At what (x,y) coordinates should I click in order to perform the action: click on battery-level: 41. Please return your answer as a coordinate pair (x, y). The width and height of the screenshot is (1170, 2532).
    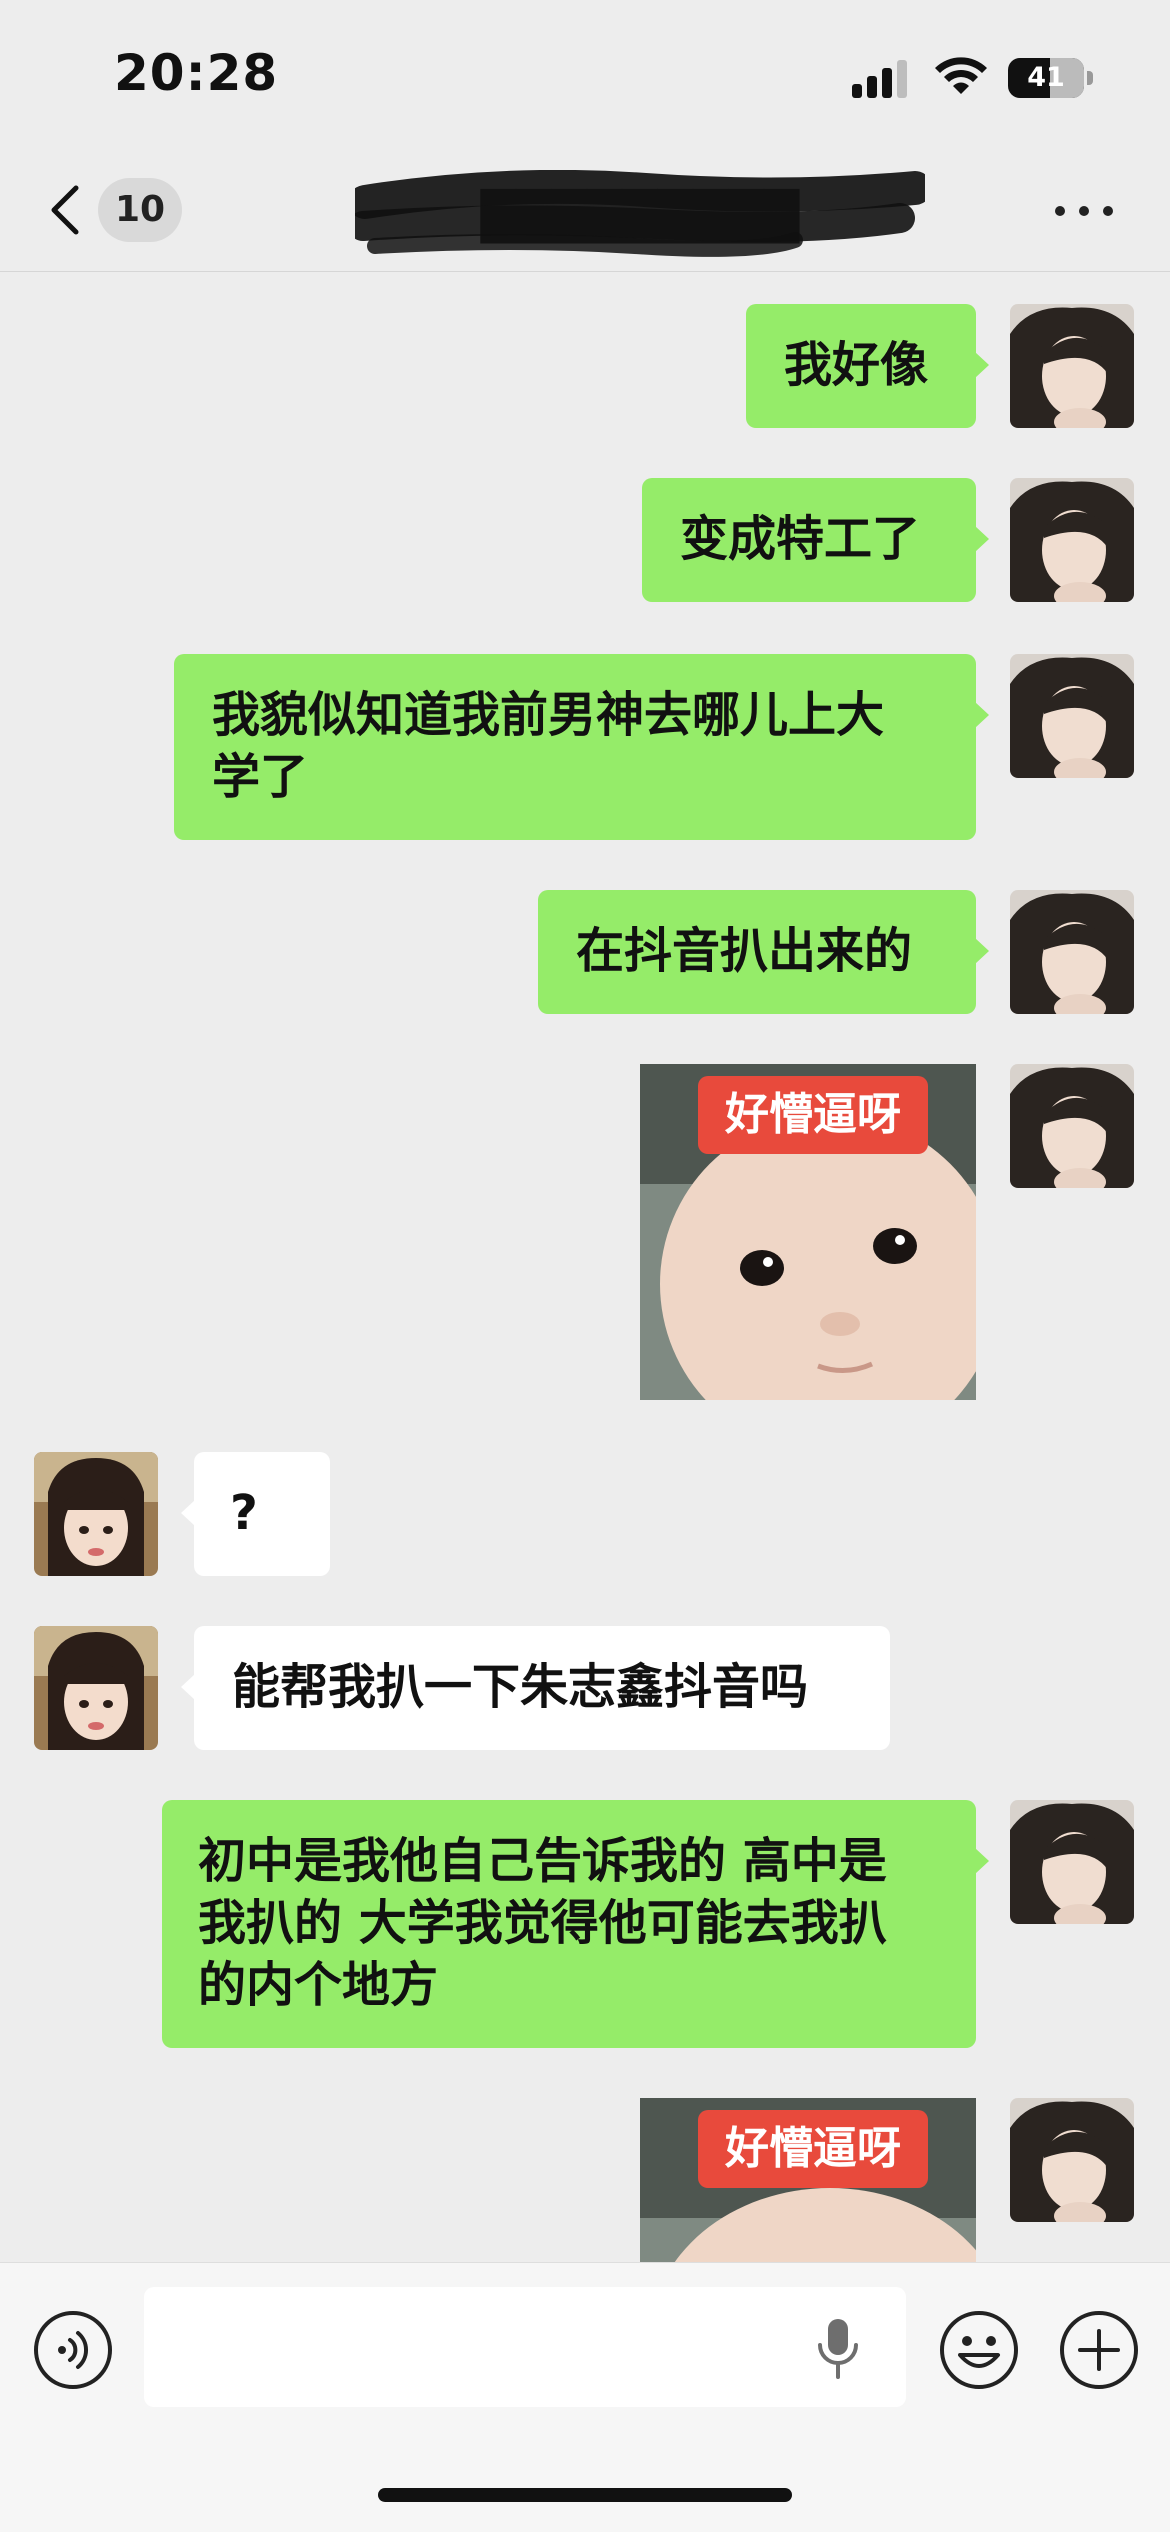
    Looking at the image, I should click on (1046, 77).